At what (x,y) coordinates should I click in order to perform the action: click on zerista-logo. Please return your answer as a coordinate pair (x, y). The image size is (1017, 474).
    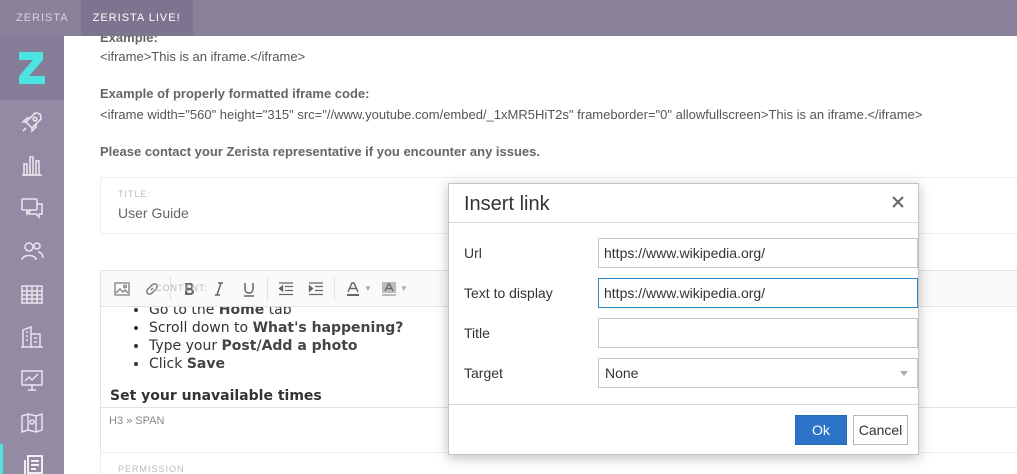
    Looking at the image, I should click on (32, 68).